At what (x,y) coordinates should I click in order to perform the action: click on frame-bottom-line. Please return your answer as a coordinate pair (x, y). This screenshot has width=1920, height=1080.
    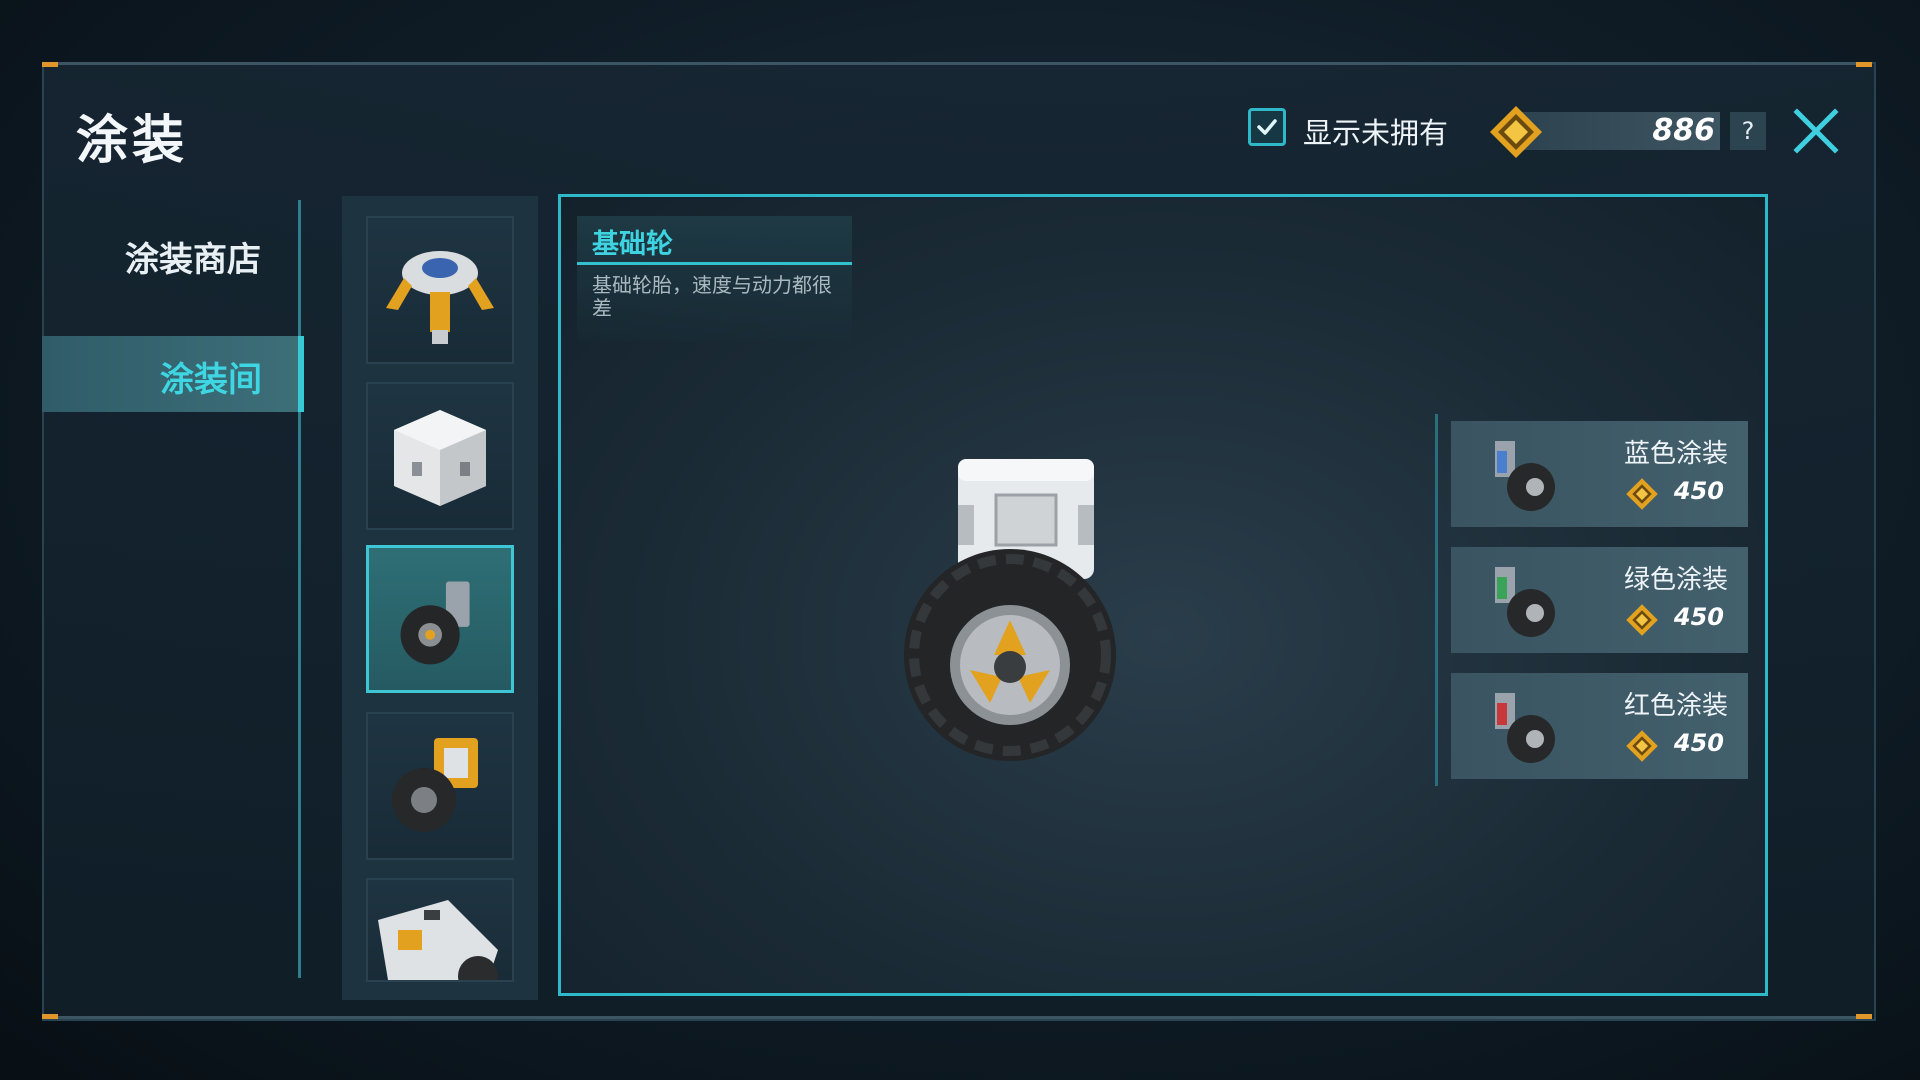
    Looking at the image, I should click on (957, 1017).